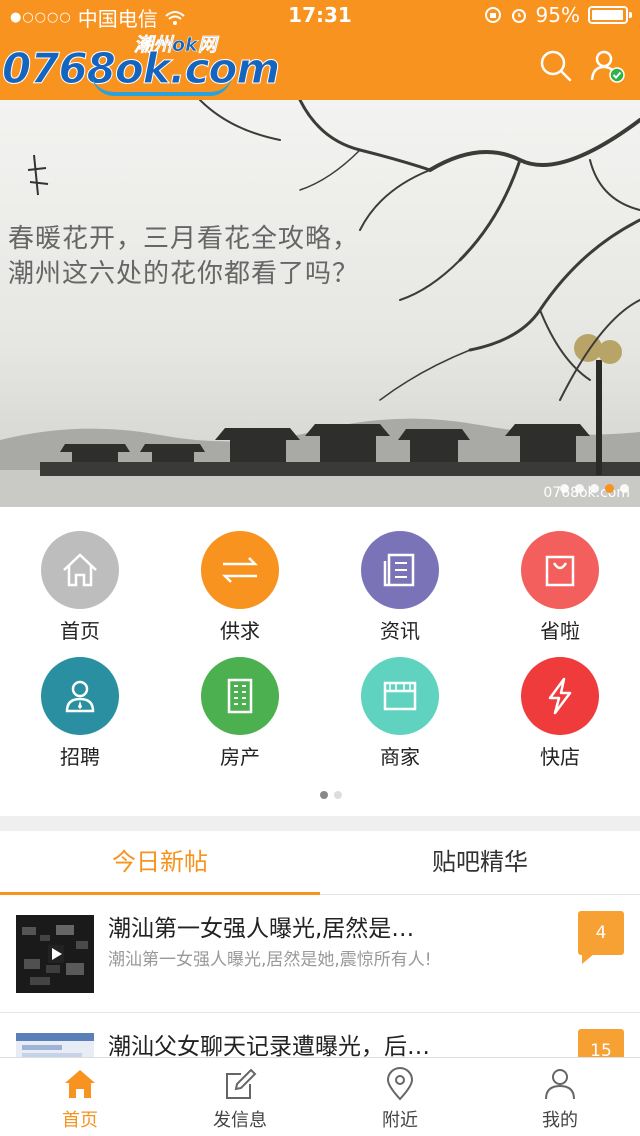 This screenshot has width=640, height=1136. What do you see at coordinates (240, 1120) in the screenshot?
I see `nav-label: 发信息` at bounding box center [240, 1120].